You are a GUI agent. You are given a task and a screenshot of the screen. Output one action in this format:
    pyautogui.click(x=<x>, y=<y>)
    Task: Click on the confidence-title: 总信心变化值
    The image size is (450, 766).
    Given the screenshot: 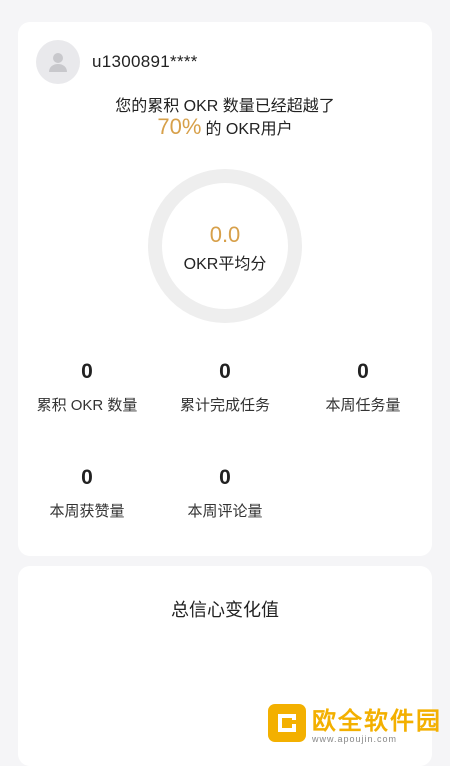 What is the action you would take?
    pyautogui.click(x=225, y=609)
    